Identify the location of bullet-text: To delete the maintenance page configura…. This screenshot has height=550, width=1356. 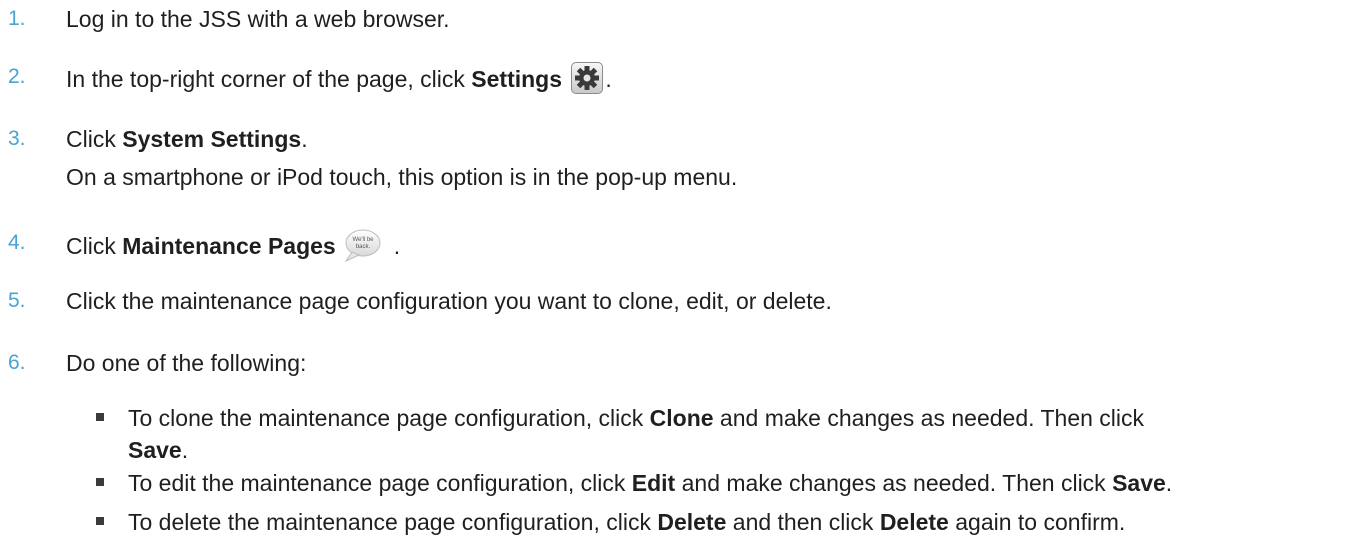
(626, 522).